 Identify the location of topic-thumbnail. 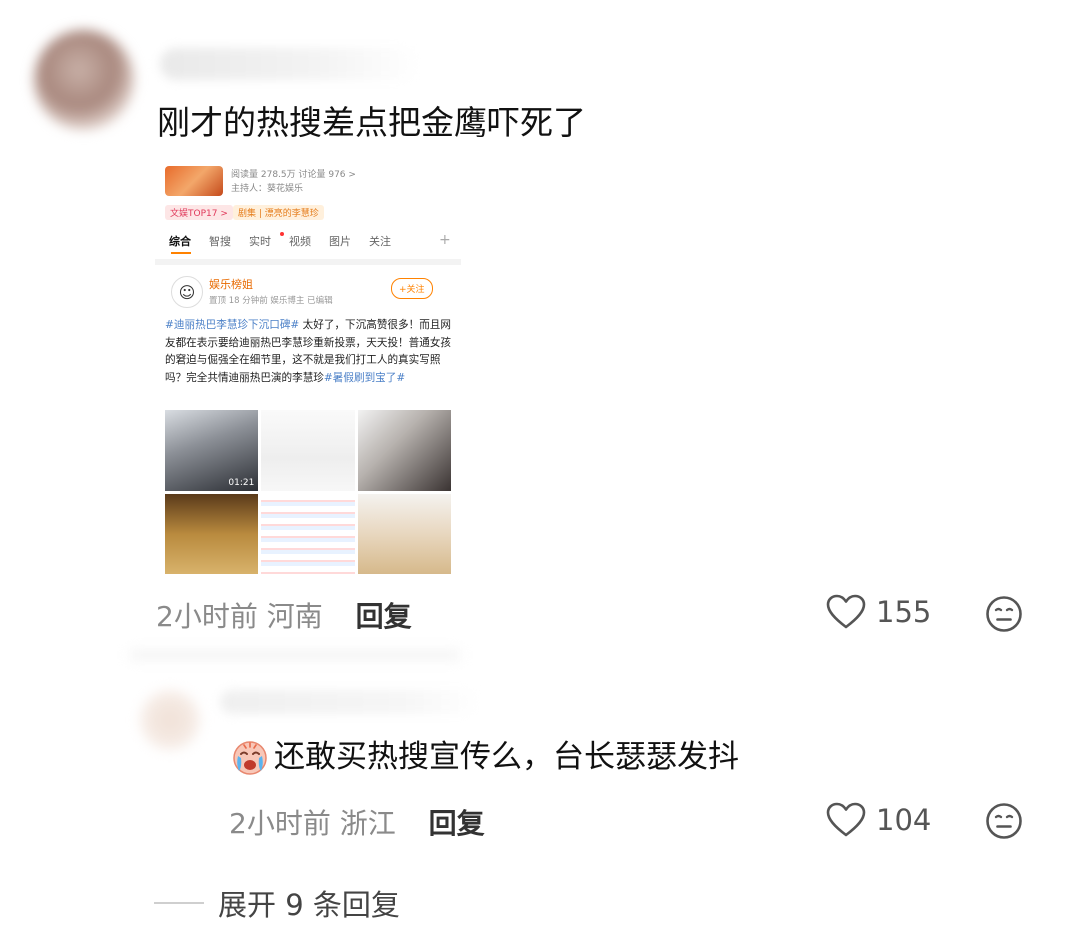
(194, 181).